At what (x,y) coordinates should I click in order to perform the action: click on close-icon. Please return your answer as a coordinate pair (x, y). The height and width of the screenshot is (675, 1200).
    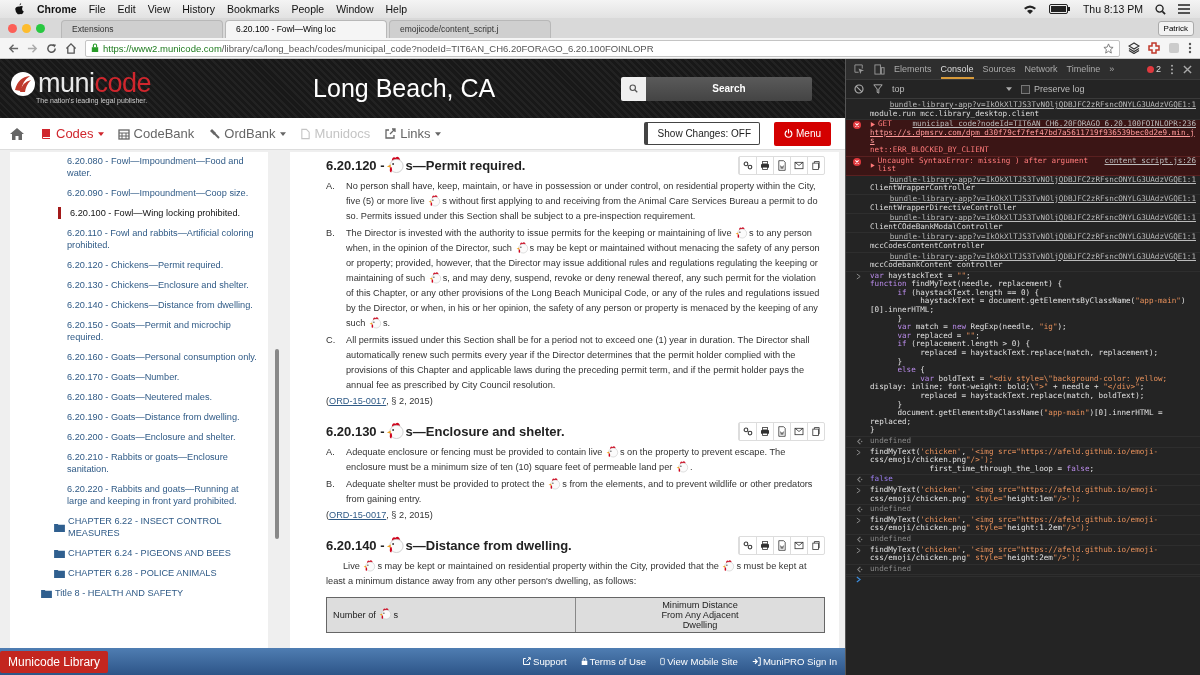
    Looking at the image, I should click on (1187, 69).